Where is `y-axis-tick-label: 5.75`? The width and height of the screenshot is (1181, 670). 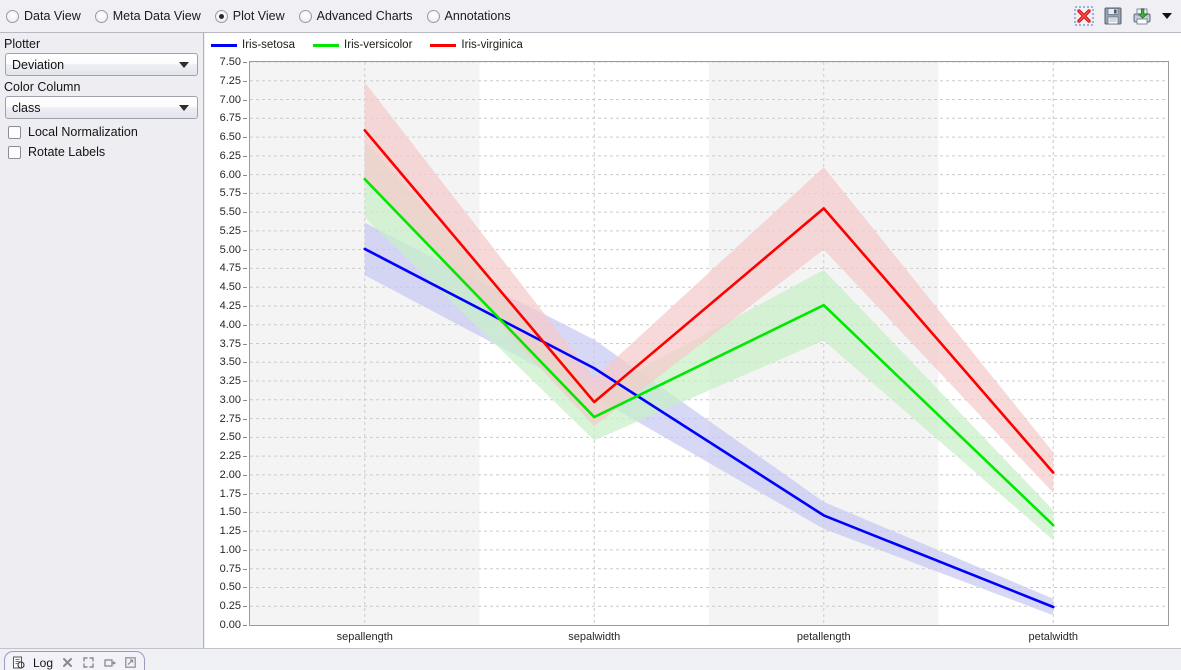
y-axis-tick-label: 5.75 is located at coordinates (230, 193).